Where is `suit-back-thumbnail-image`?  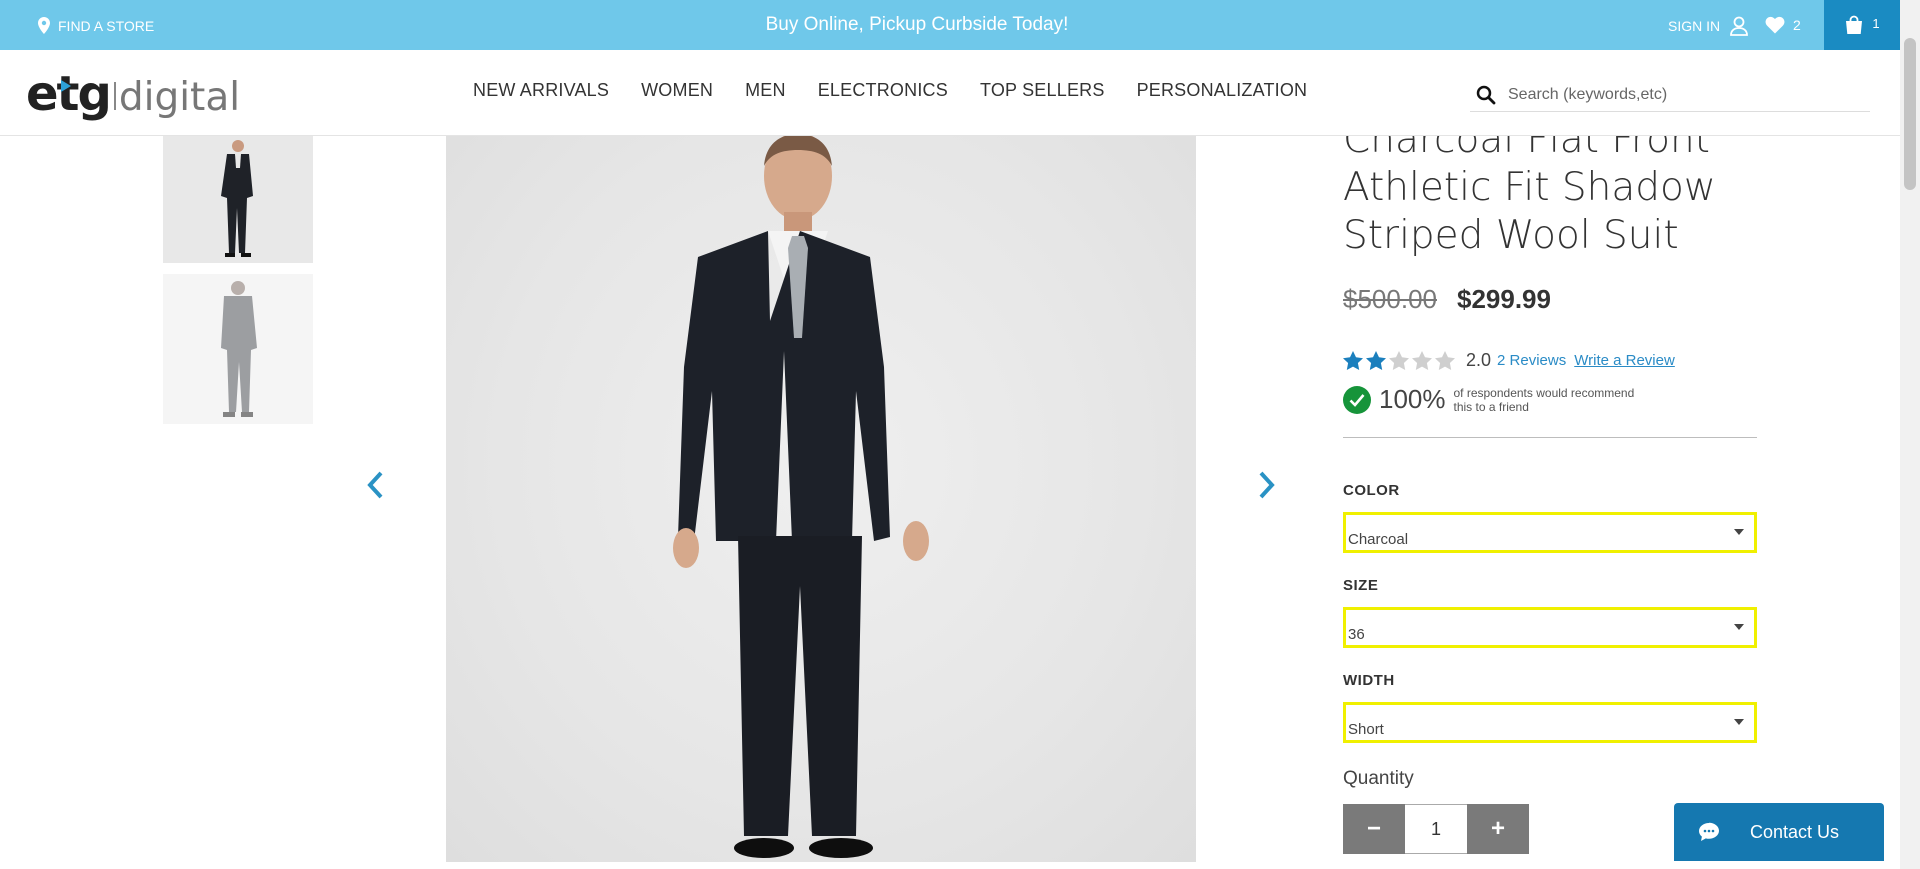 suit-back-thumbnail-image is located at coordinates (238, 349).